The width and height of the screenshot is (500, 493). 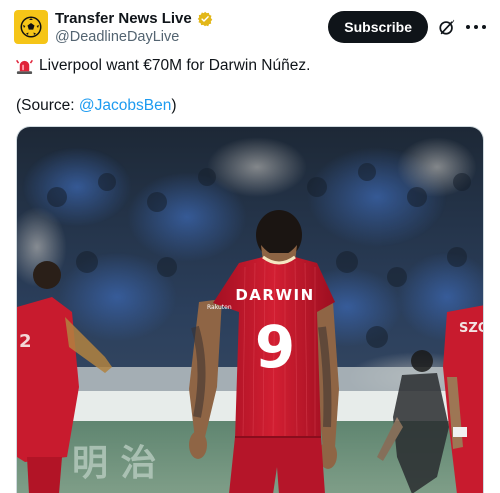 I want to click on siren-icon, so click(x=24, y=66).